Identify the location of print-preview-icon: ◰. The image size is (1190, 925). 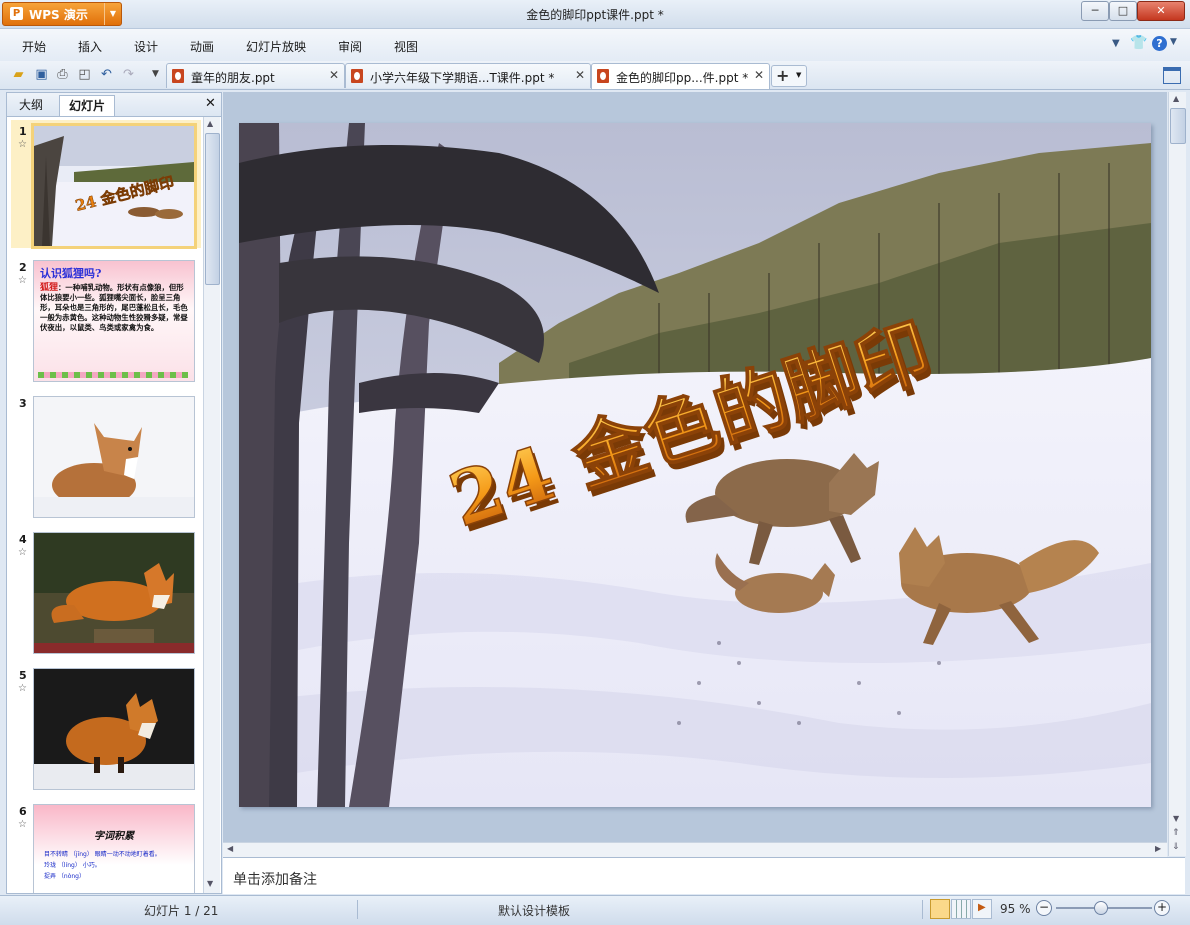
(84, 74).